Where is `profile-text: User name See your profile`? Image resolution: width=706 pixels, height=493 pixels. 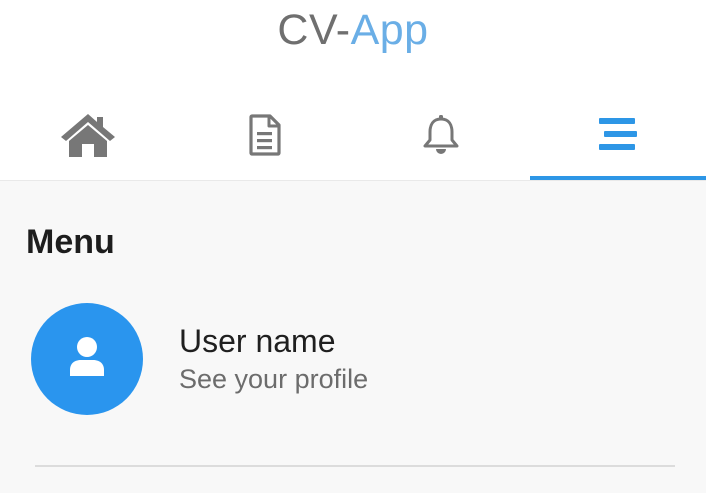 profile-text: User name See your profile is located at coordinates (273, 359).